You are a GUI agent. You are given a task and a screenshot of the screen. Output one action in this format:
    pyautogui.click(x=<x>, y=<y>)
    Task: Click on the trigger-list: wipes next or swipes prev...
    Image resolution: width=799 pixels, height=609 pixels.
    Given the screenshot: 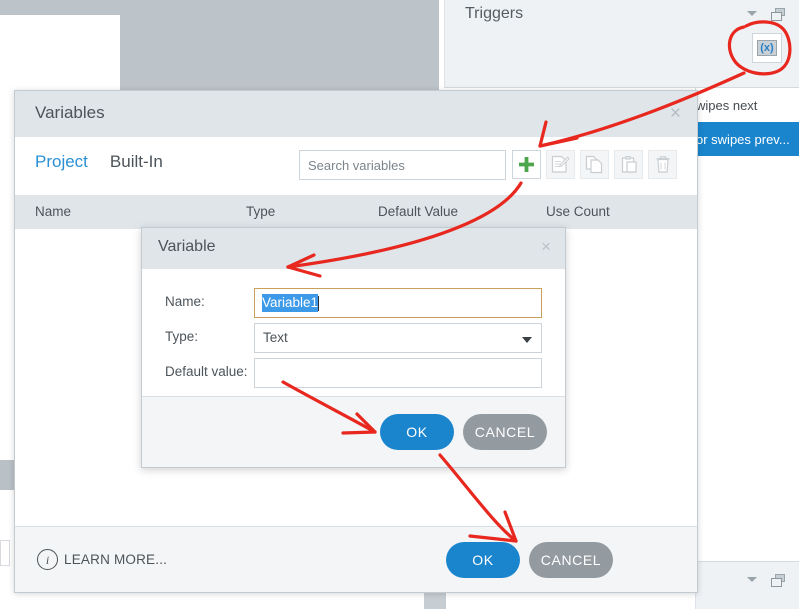 What is the action you would take?
    pyautogui.click(x=747, y=143)
    